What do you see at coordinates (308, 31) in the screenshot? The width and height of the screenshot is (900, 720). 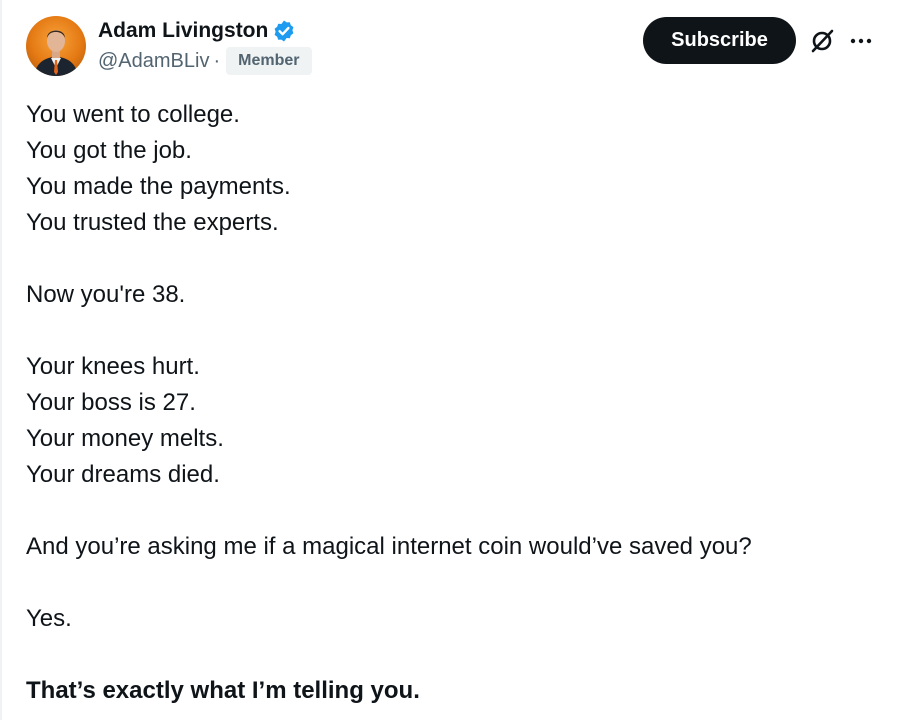 I see `name-row: Adam Livingston` at bounding box center [308, 31].